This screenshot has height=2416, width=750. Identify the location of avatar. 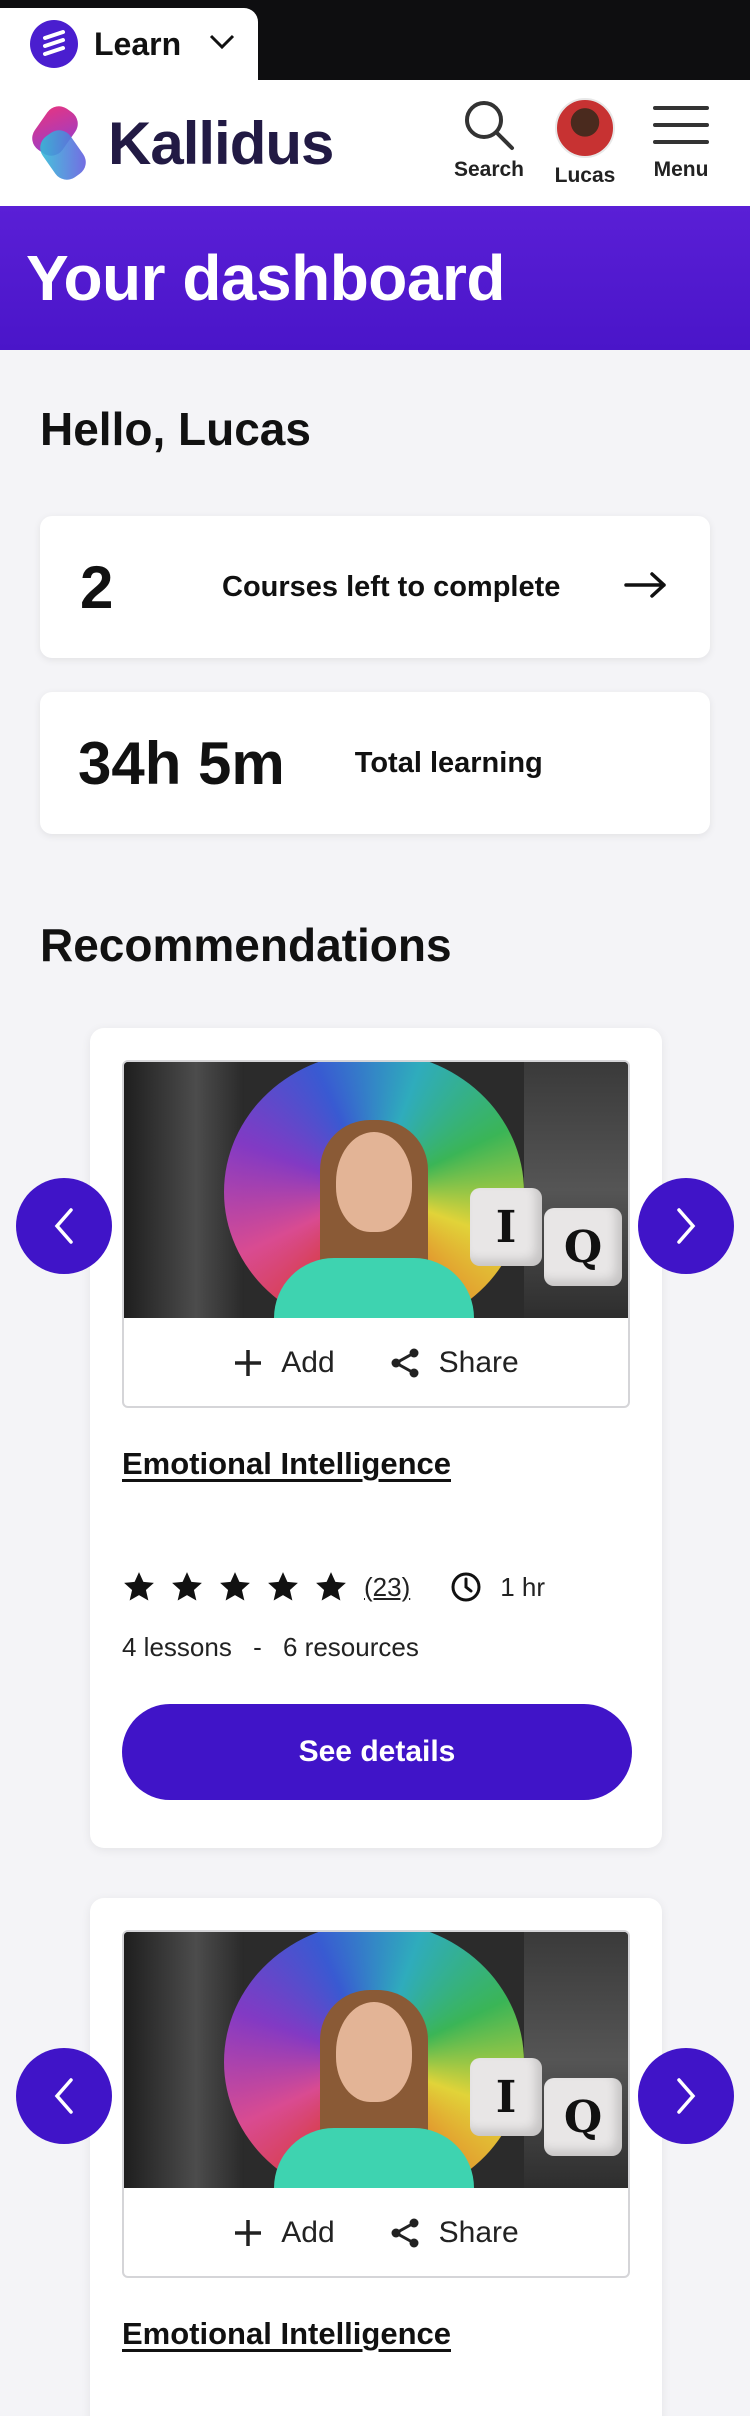
(585, 128).